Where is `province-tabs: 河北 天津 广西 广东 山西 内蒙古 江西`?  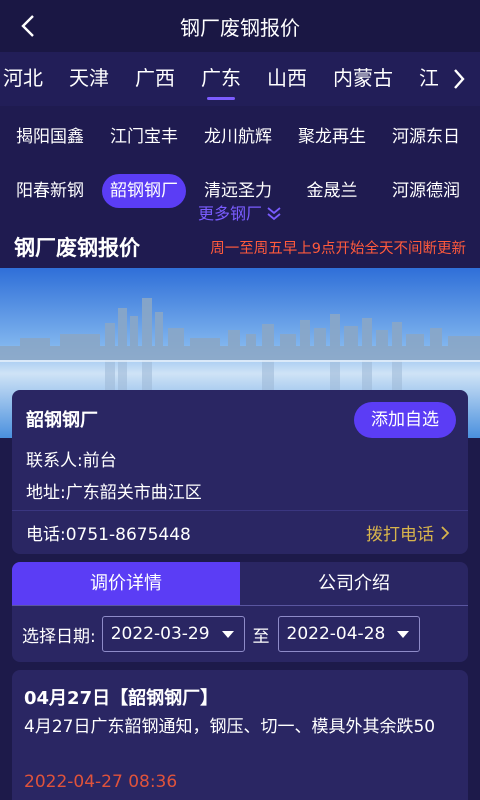 province-tabs: 河北 天津 广西 广东 山西 内蒙古 江西 is located at coordinates (240, 79).